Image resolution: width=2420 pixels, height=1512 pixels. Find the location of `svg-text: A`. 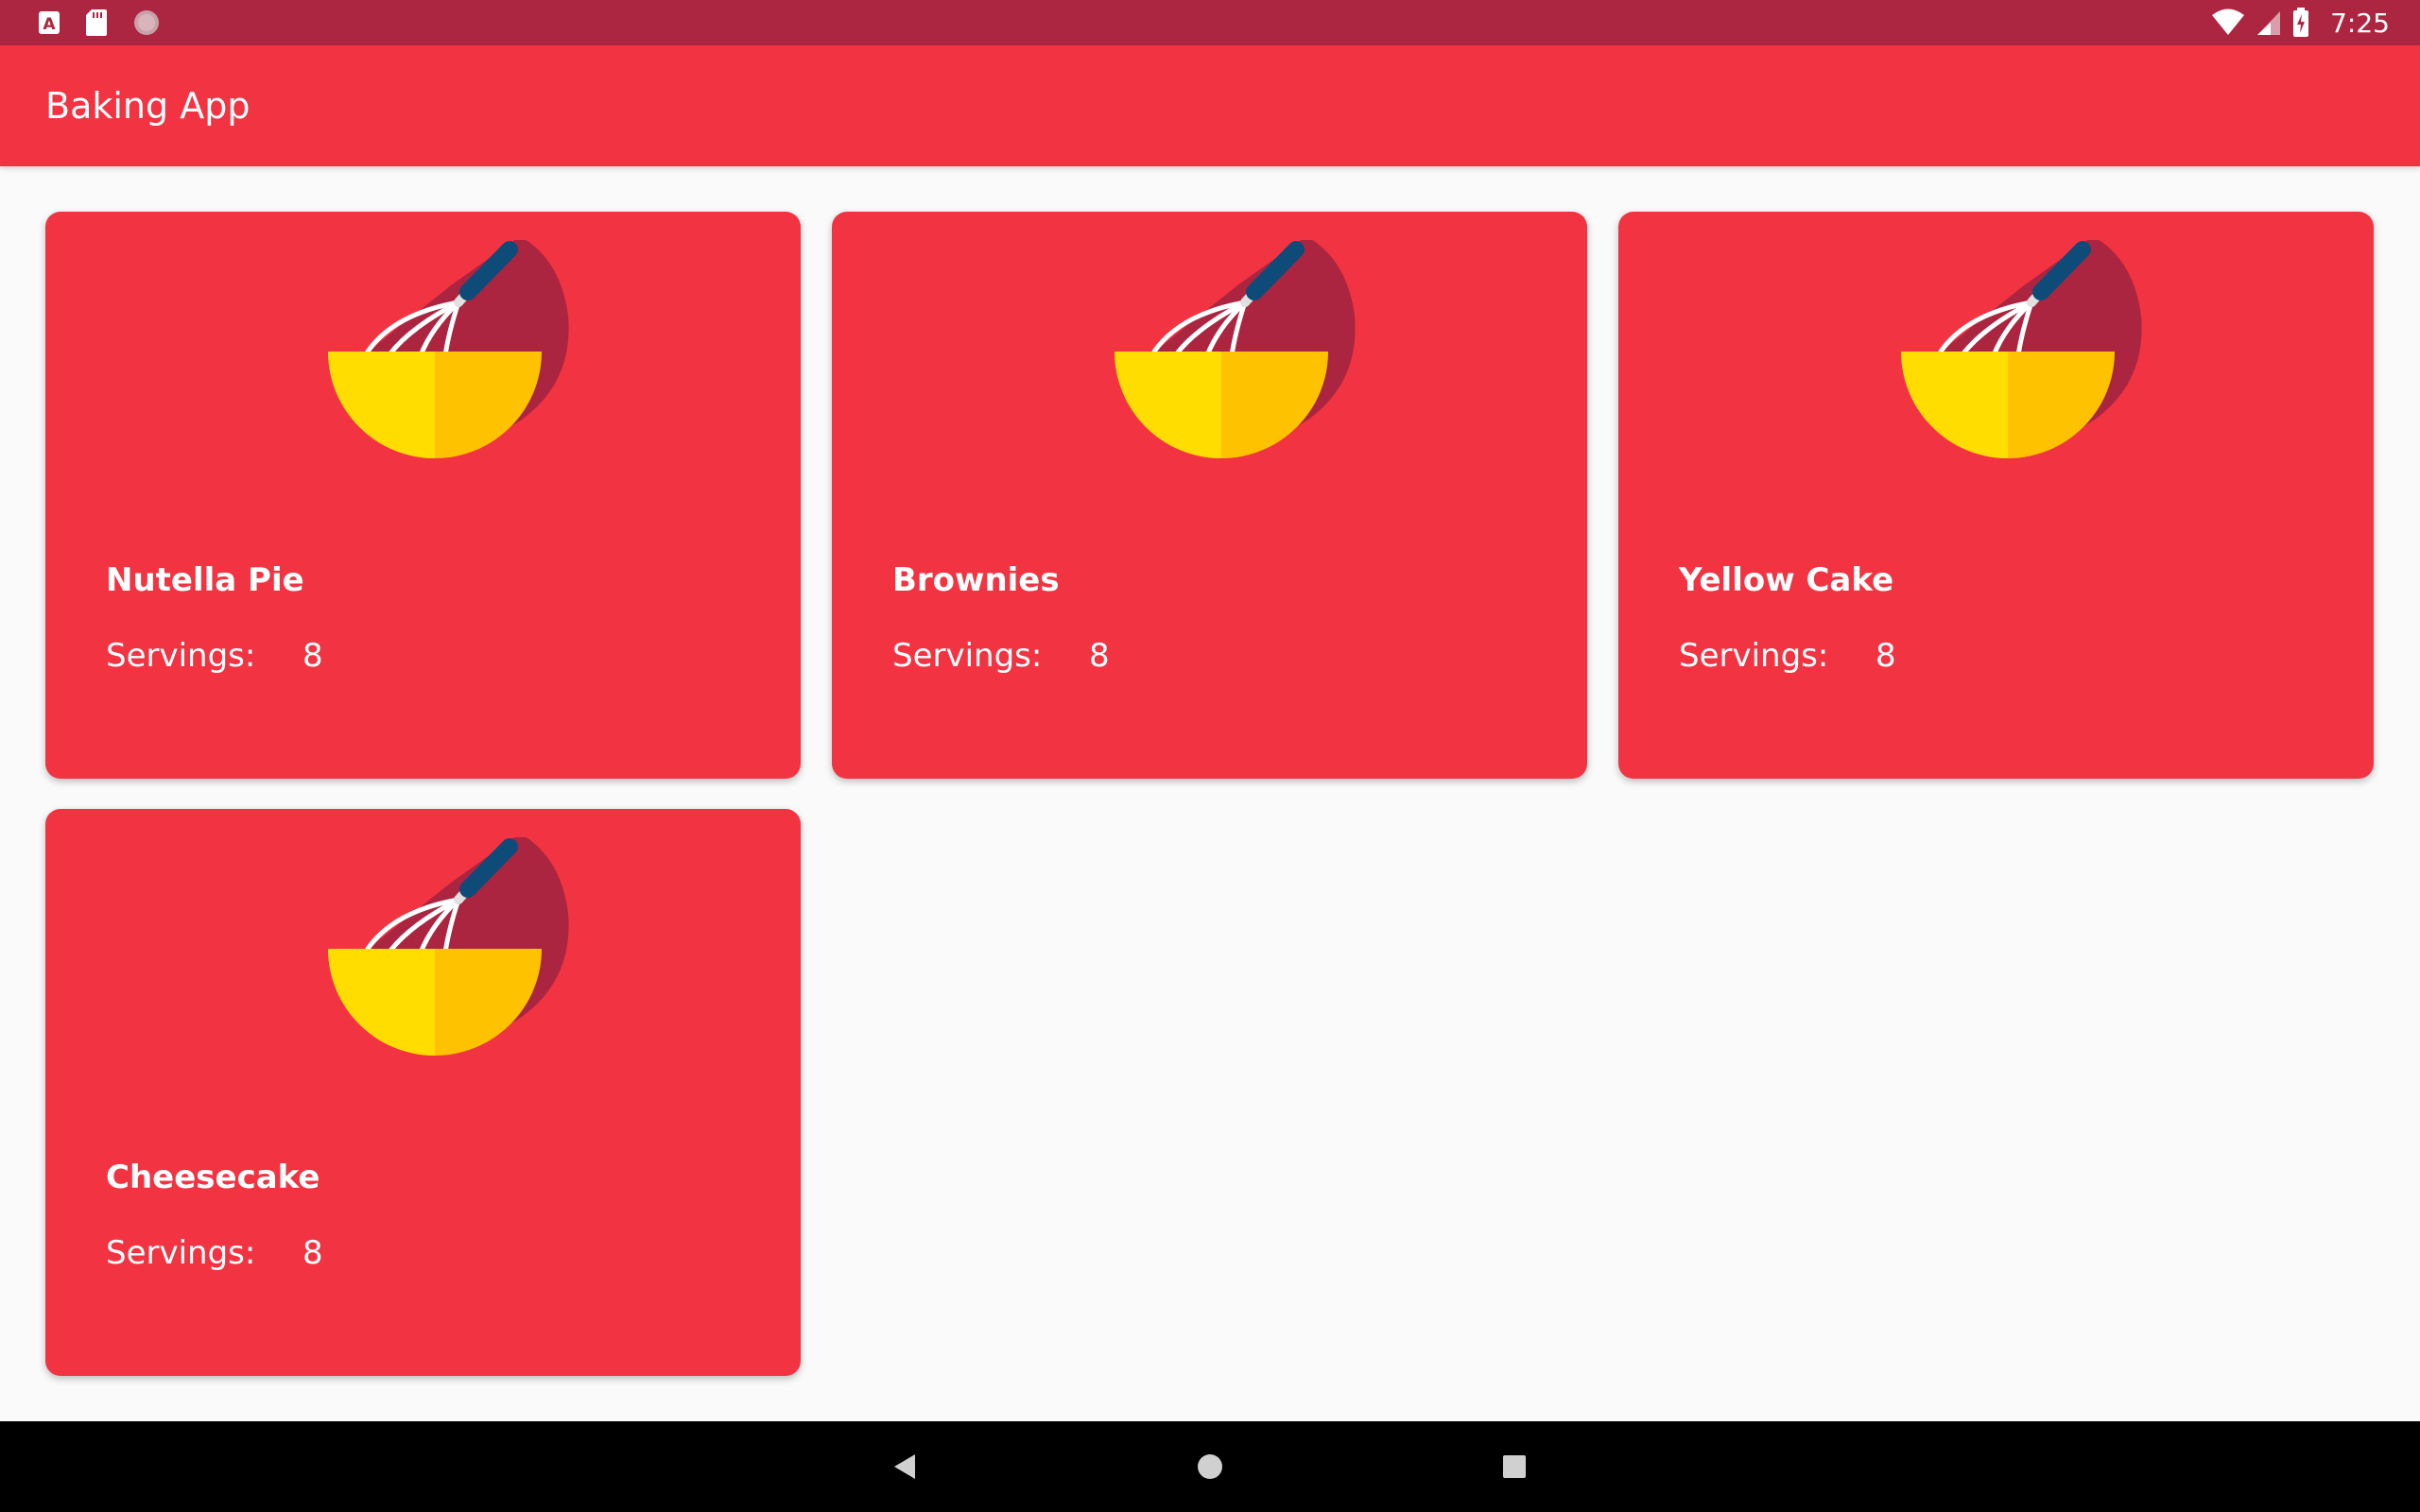

svg-text: A is located at coordinates (49, 24).